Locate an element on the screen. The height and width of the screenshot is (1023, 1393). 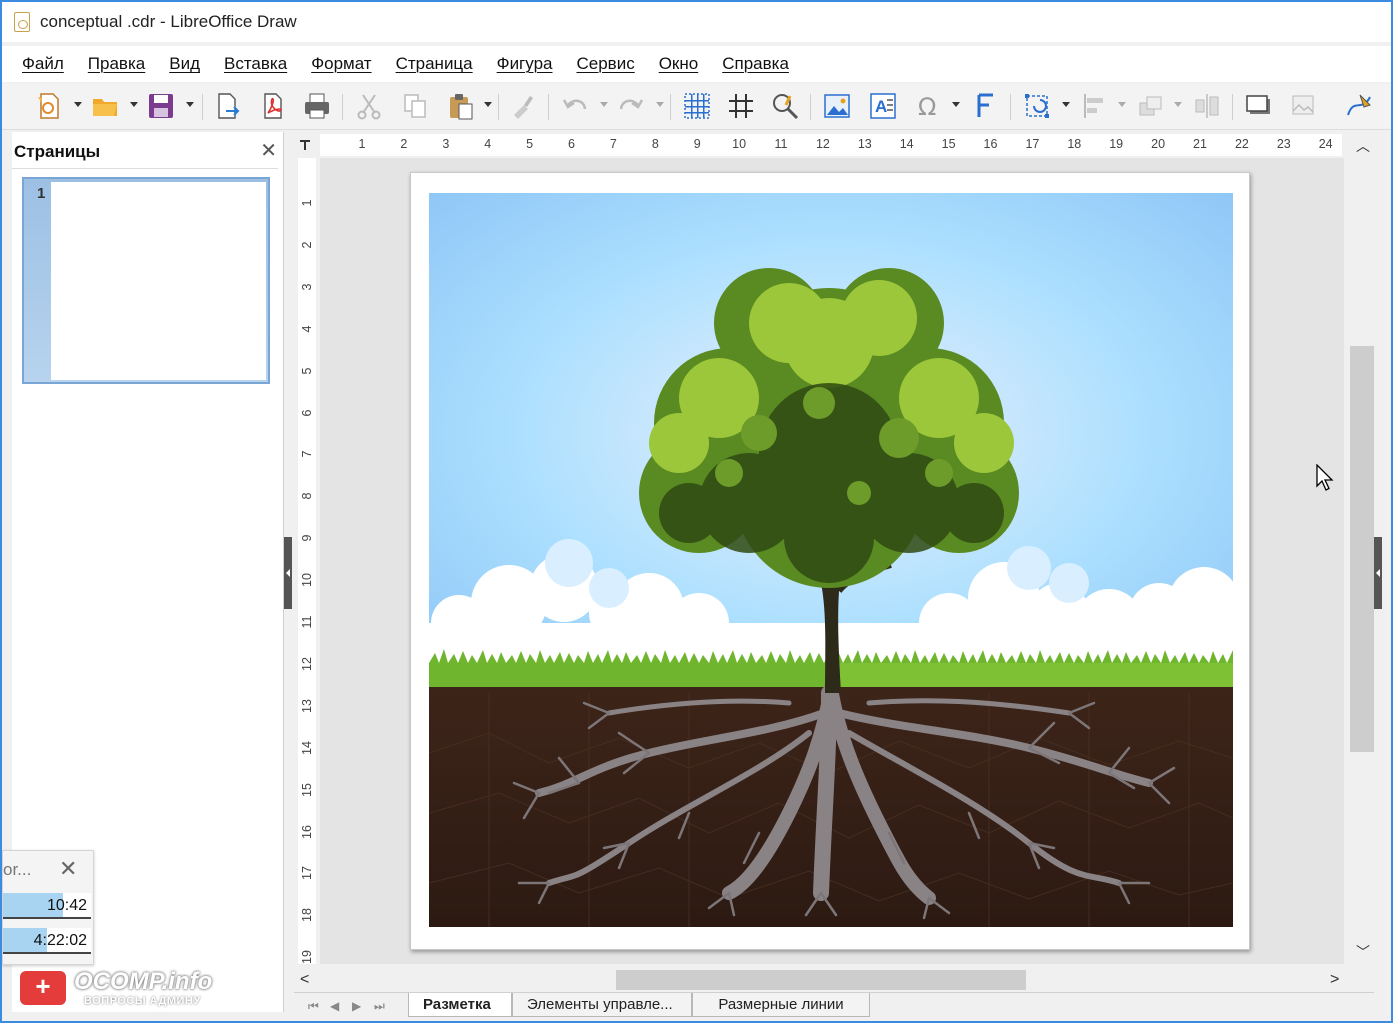
page-thumbnail-sheet is located at coordinates (158, 281).